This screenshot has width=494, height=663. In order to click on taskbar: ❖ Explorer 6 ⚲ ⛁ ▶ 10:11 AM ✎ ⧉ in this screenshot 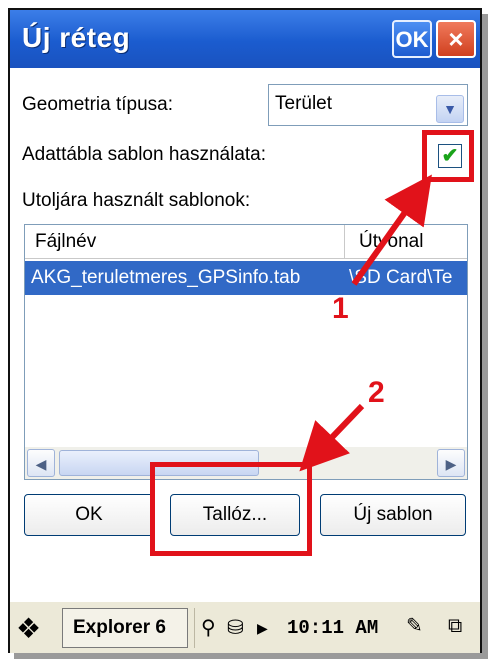, I will do `click(245, 626)`.